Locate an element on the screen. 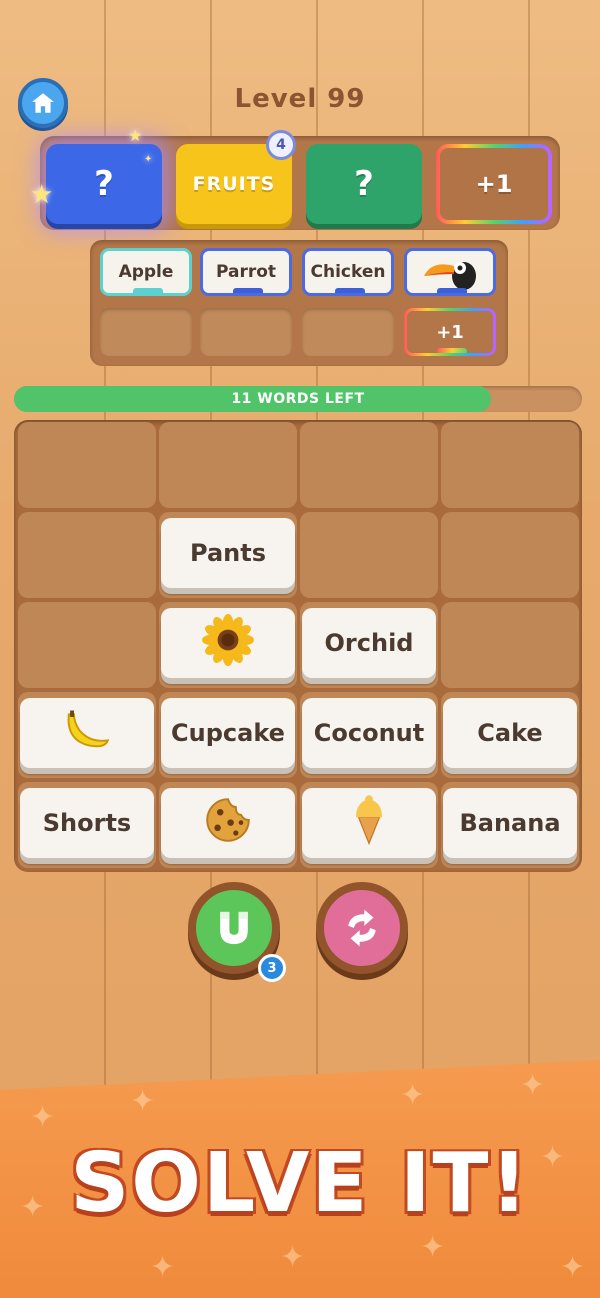 This screenshot has height=1298, width=600. category-count-badge: 4 is located at coordinates (281, 145).